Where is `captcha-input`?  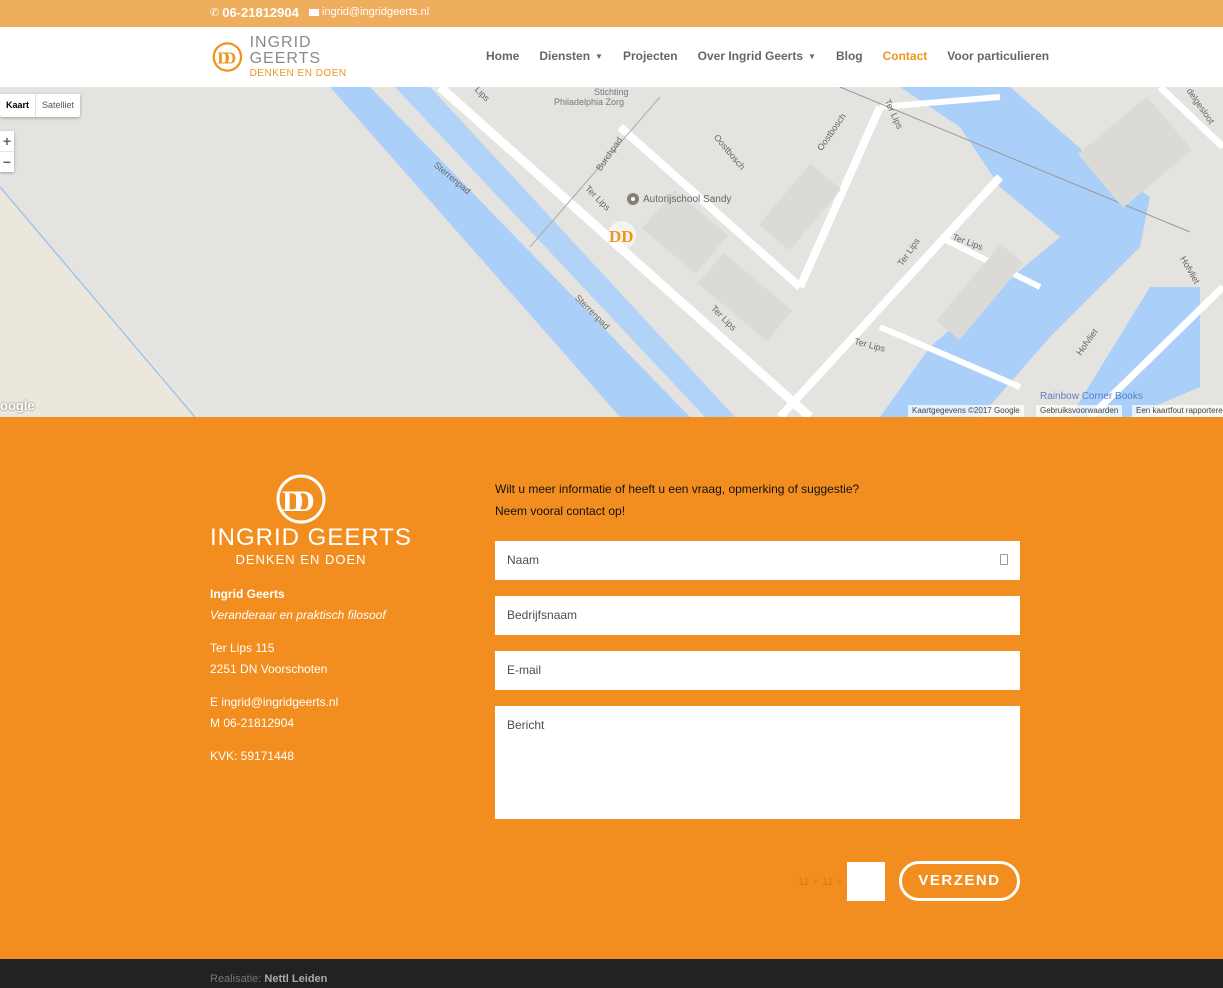 captcha-input is located at coordinates (866, 881).